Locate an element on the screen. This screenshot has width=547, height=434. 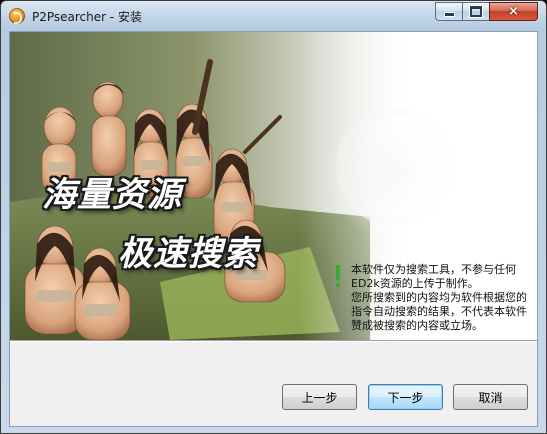
maximize-button is located at coordinates (475, 11).